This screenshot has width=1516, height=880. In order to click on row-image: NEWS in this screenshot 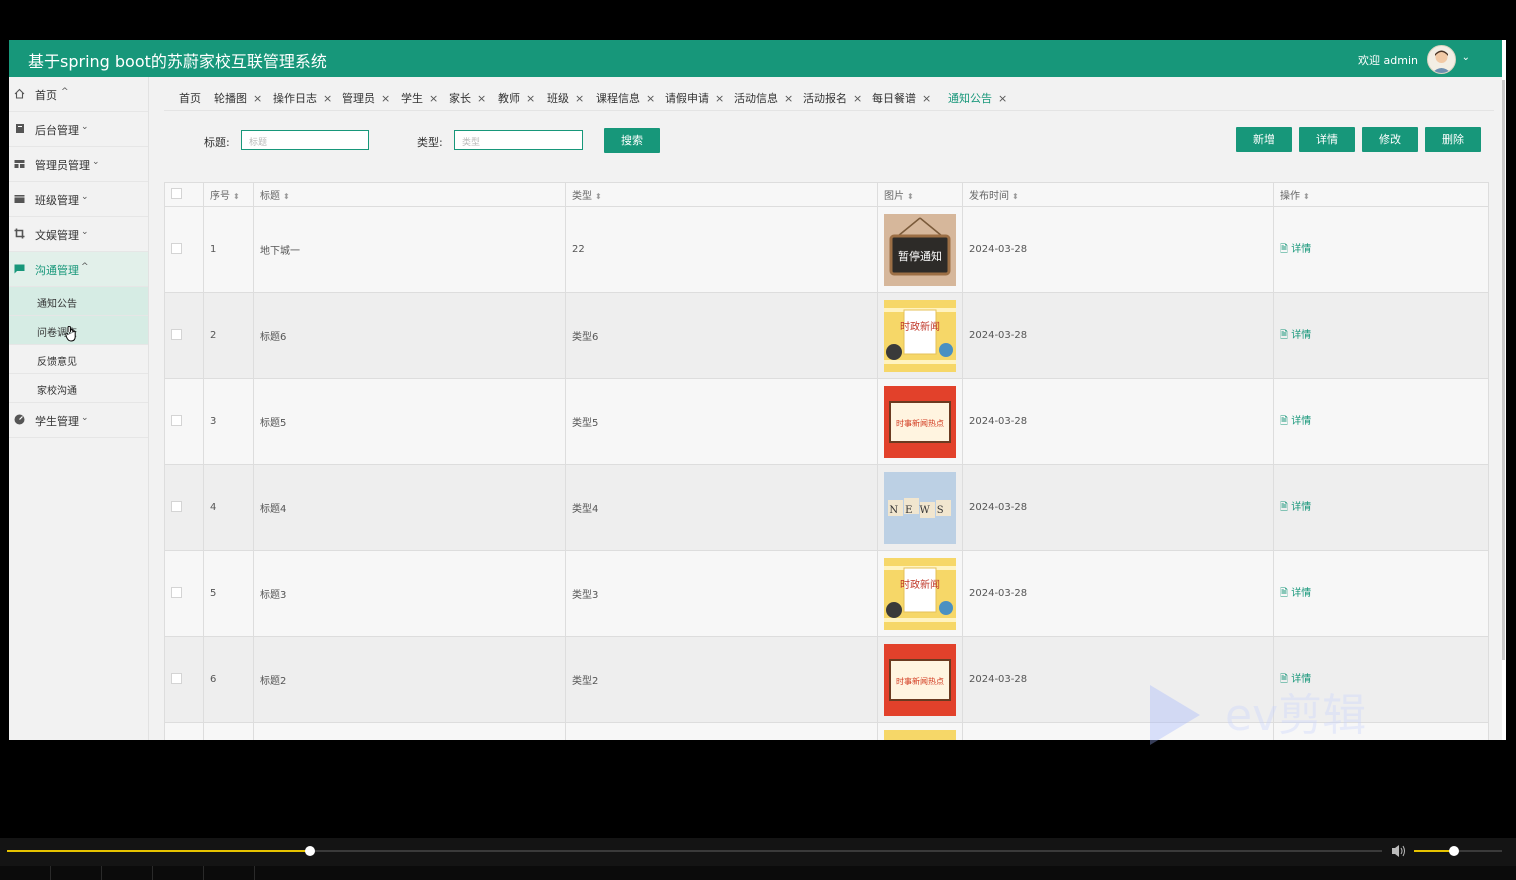, I will do `click(920, 507)`.